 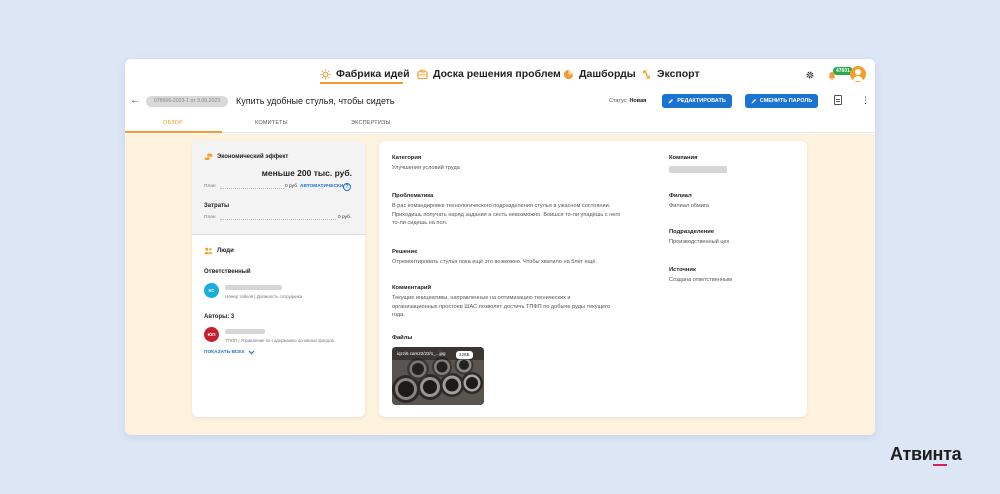 What do you see at coordinates (271, 123) in the screenshot?
I see `tab-committees: КОМИТЕТЫ` at bounding box center [271, 123].